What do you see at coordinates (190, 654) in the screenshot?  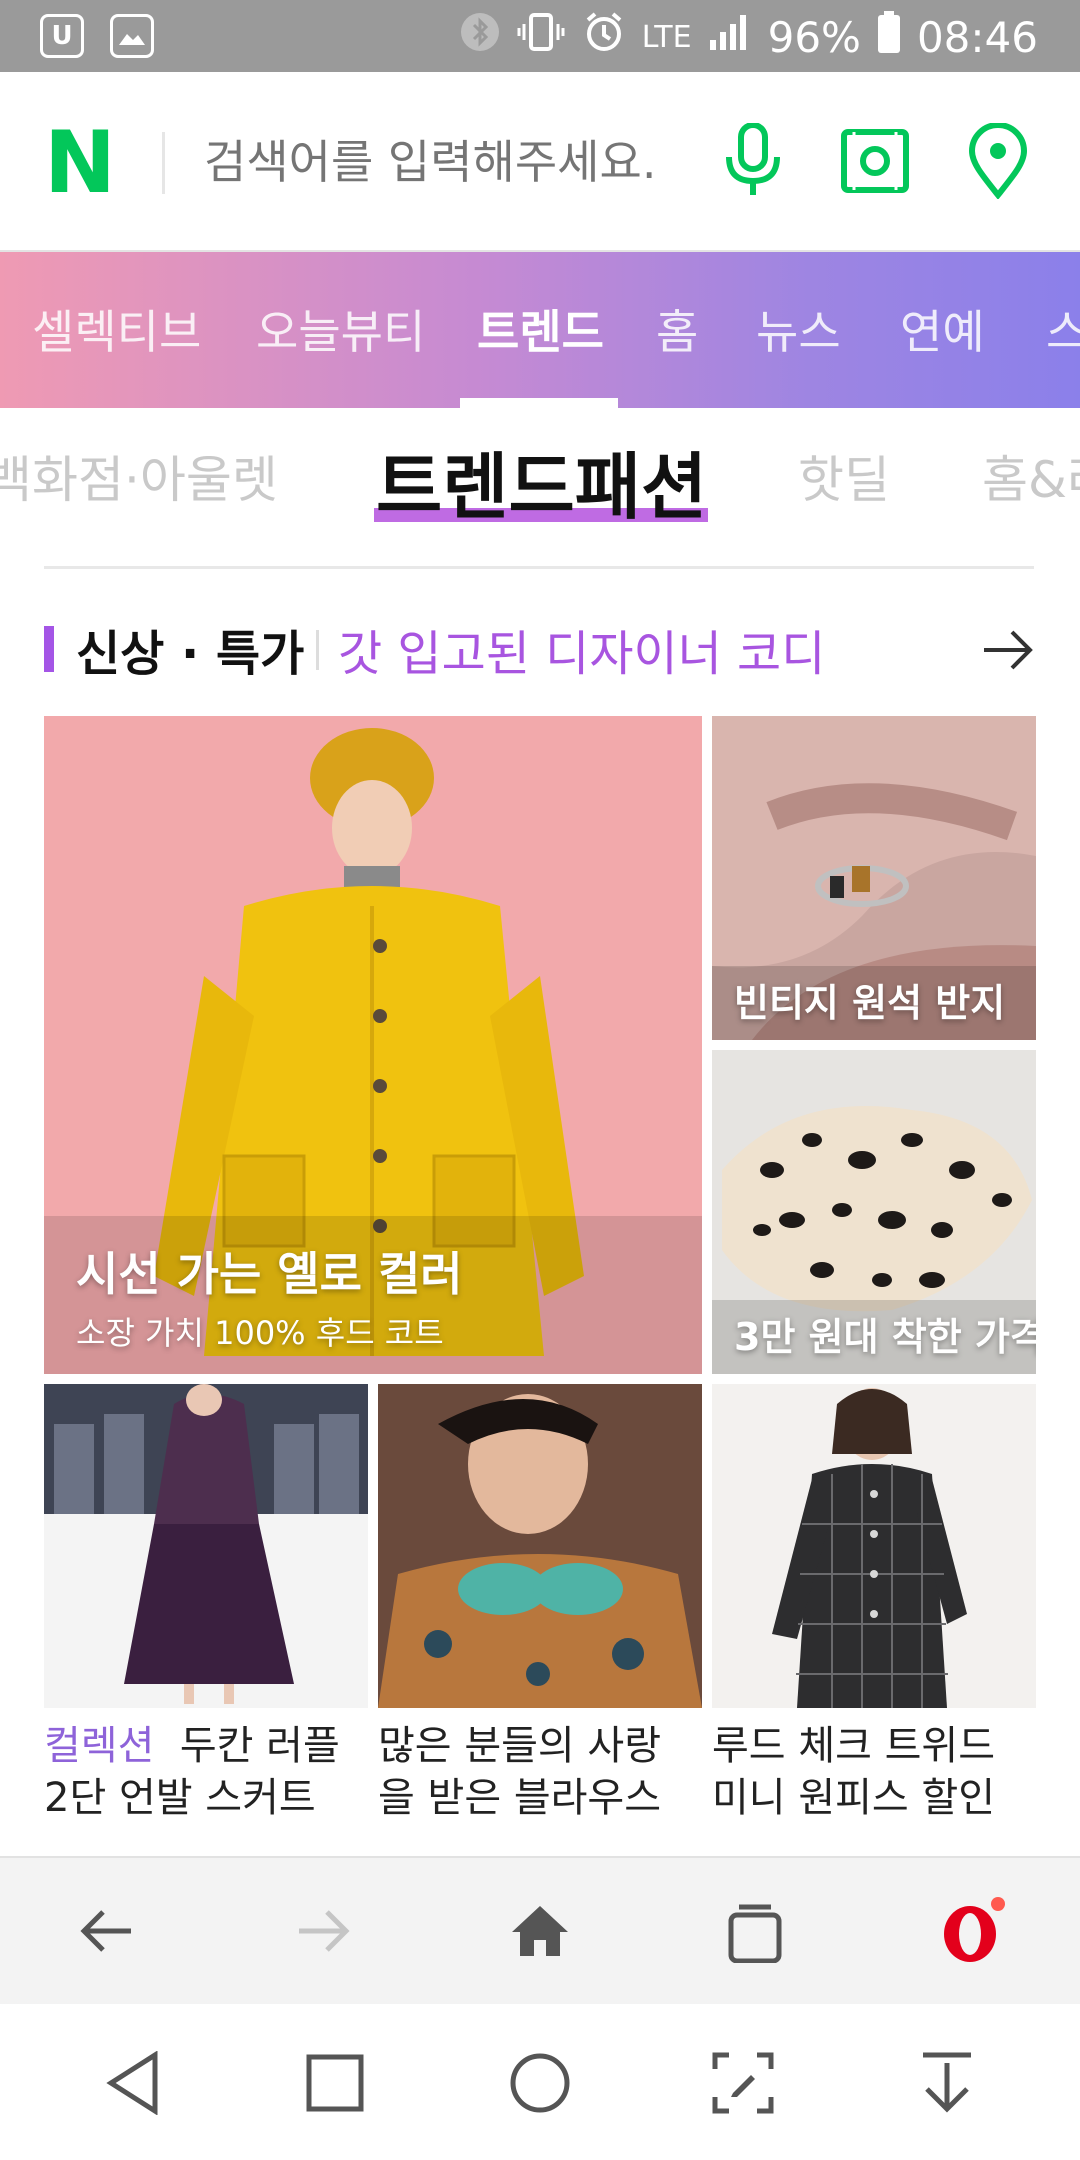 I see `section-title: 신상 · 특가` at bounding box center [190, 654].